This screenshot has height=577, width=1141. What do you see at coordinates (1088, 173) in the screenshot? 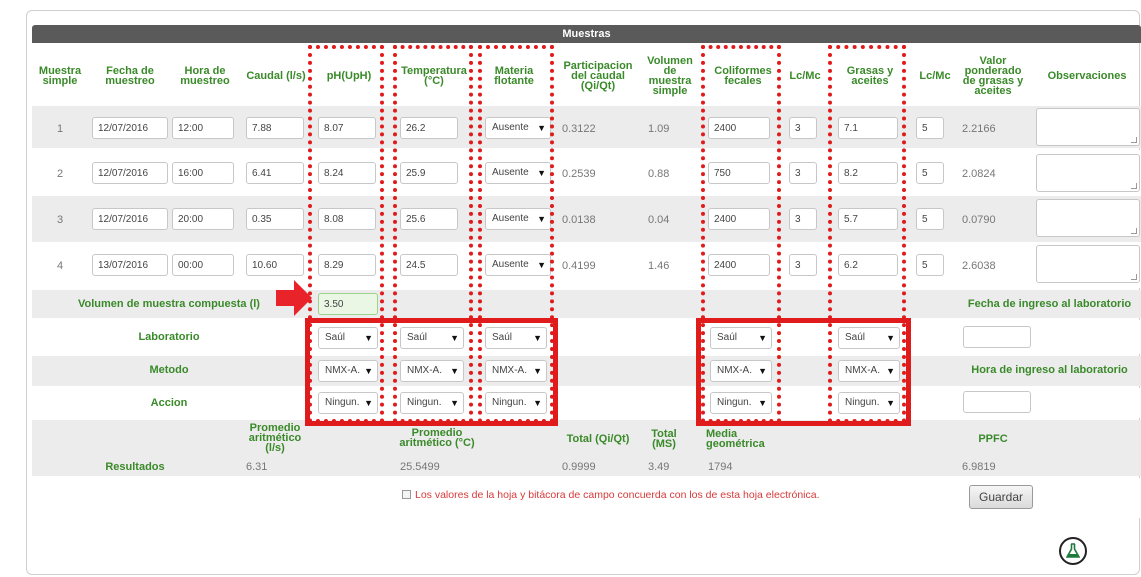
I see `row2-observaciones-textarea` at bounding box center [1088, 173].